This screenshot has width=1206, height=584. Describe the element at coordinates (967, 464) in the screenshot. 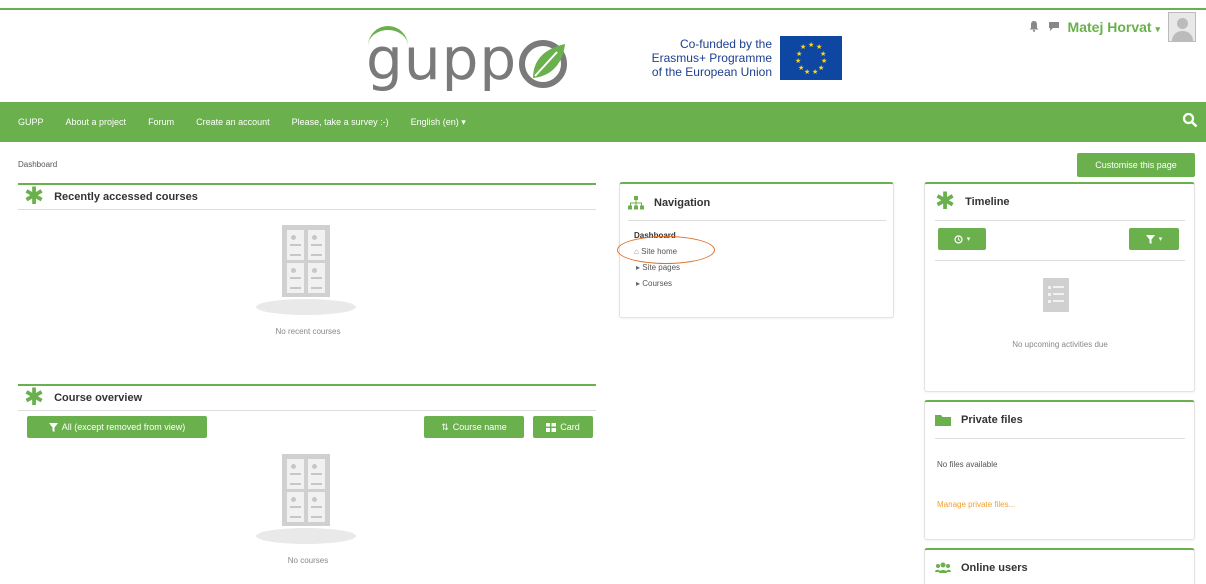

I see `private-files-empty: No files available` at that location.